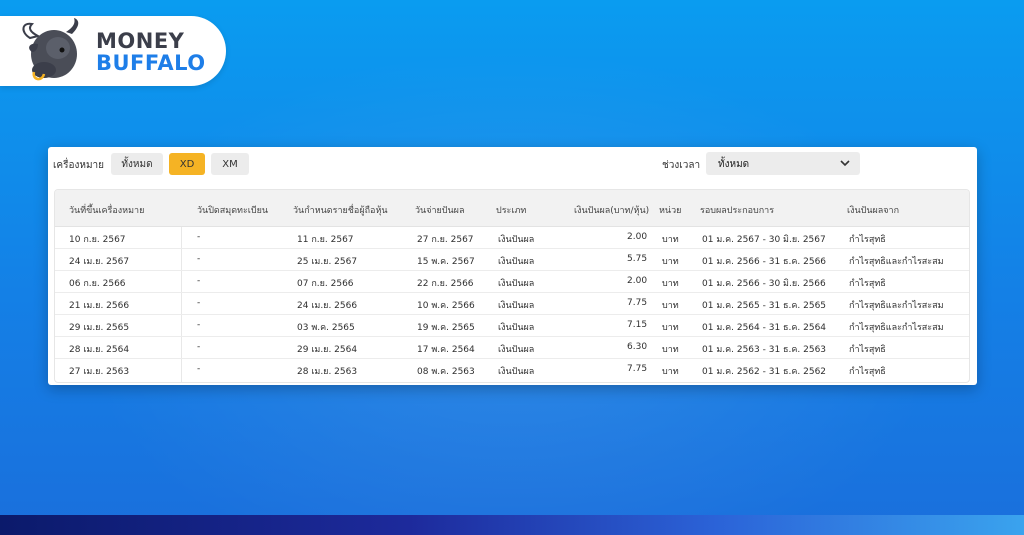 This screenshot has width=1024, height=535. Describe the element at coordinates (440, 211) in the screenshot. I see `header-payment-date: วันจ่ายปันผล` at that location.